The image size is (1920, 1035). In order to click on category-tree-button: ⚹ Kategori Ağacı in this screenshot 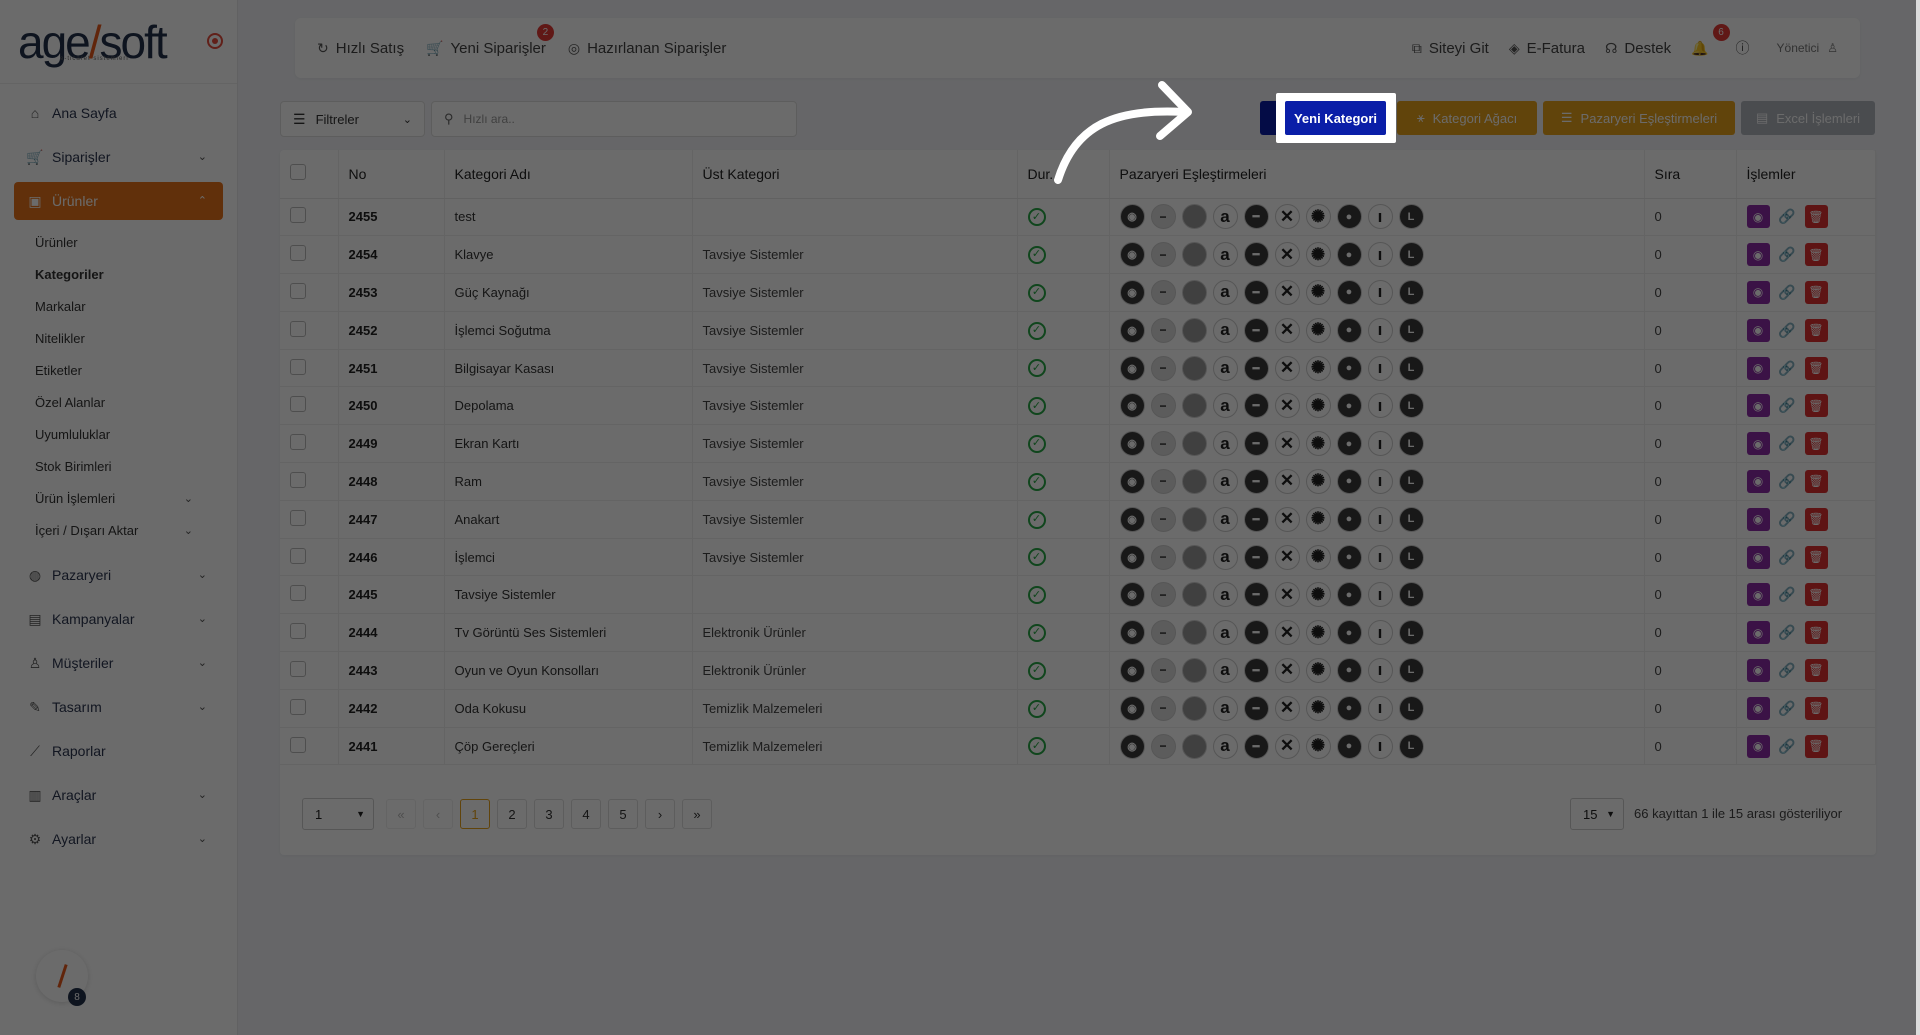, I will do `click(1467, 118)`.